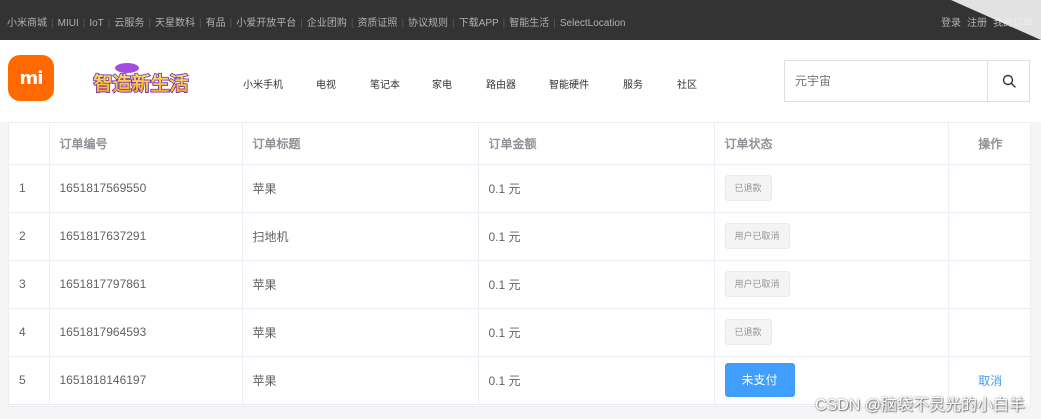 The width and height of the screenshot is (1041, 419). I want to click on top-bar-link: 小爱开放平台, so click(266, 21).